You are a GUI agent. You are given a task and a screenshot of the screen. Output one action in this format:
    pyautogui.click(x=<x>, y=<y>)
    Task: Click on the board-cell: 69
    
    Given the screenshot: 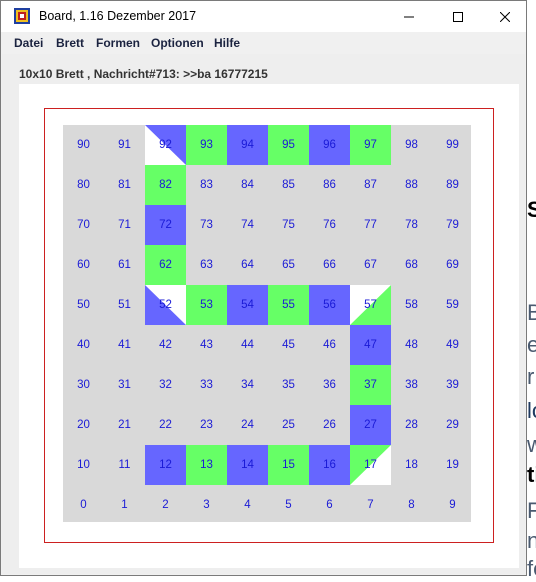 What is the action you would take?
    pyautogui.click(x=452, y=265)
    